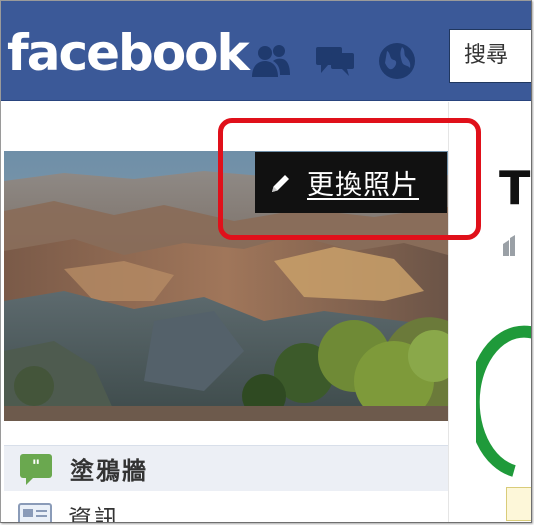 This screenshot has width=534, height=525. What do you see at coordinates (94, 513) in the screenshot?
I see `sidebar-item-label: 資訊` at bounding box center [94, 513].